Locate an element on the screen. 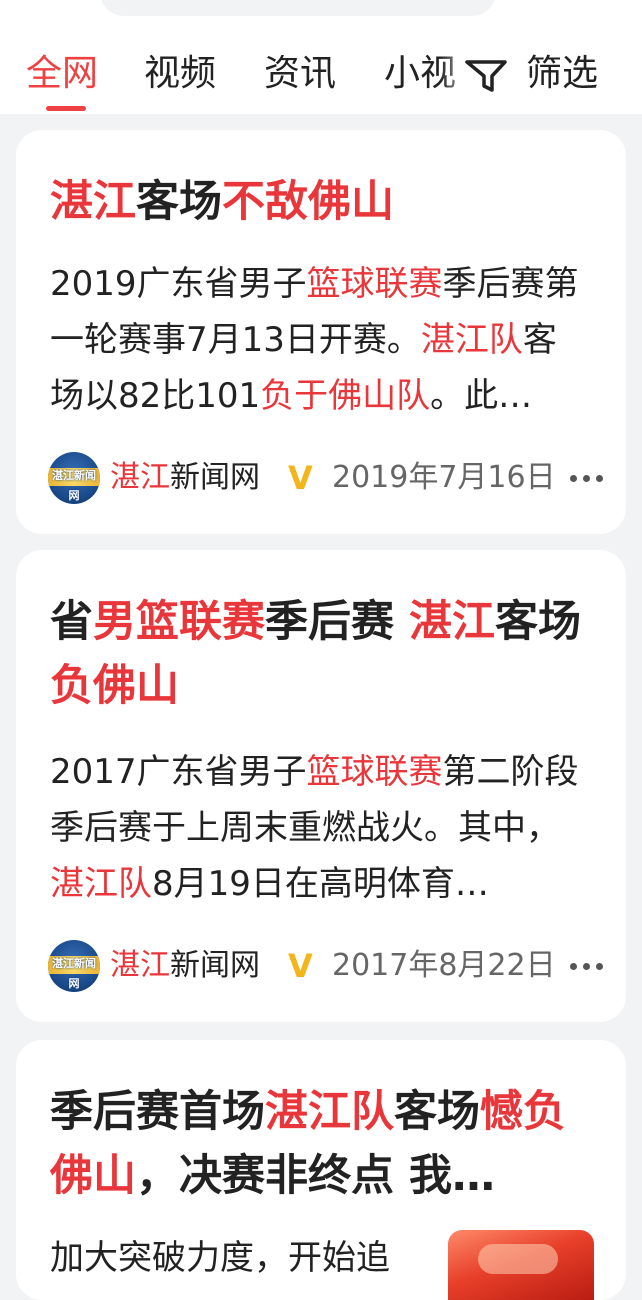  top-bar: 全网 视频 资讯 小视 筛选 is located at coordinates (321, 57).